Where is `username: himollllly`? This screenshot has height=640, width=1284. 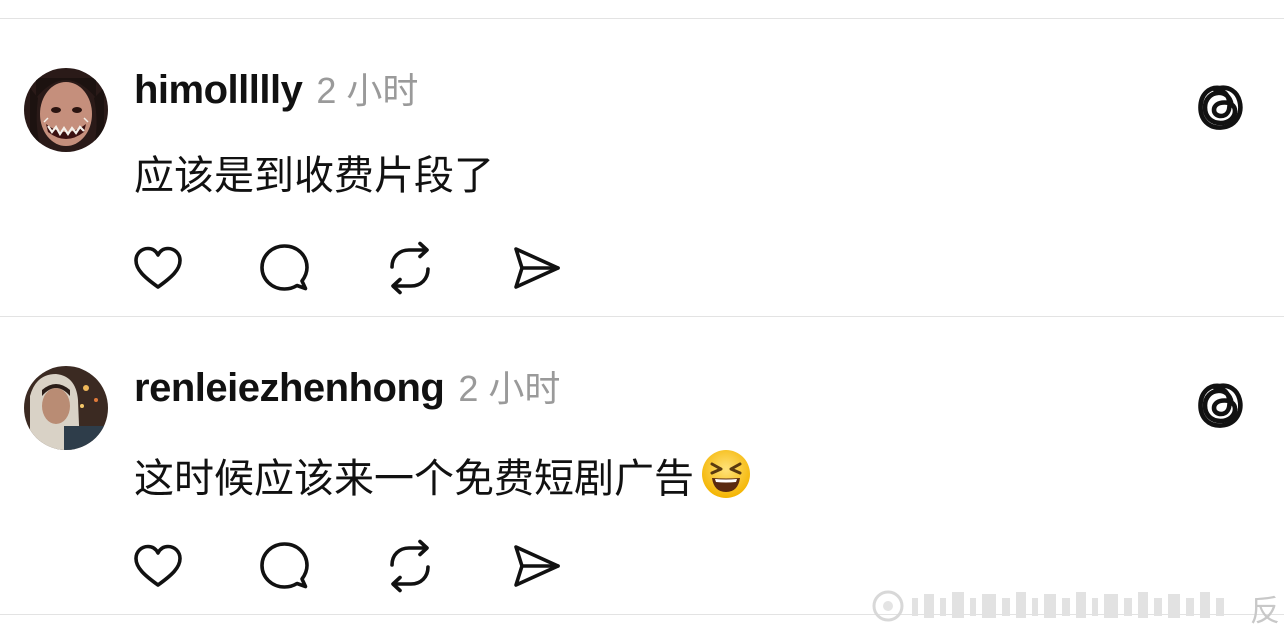
username: himollllly is located at coordinates (218, 90).